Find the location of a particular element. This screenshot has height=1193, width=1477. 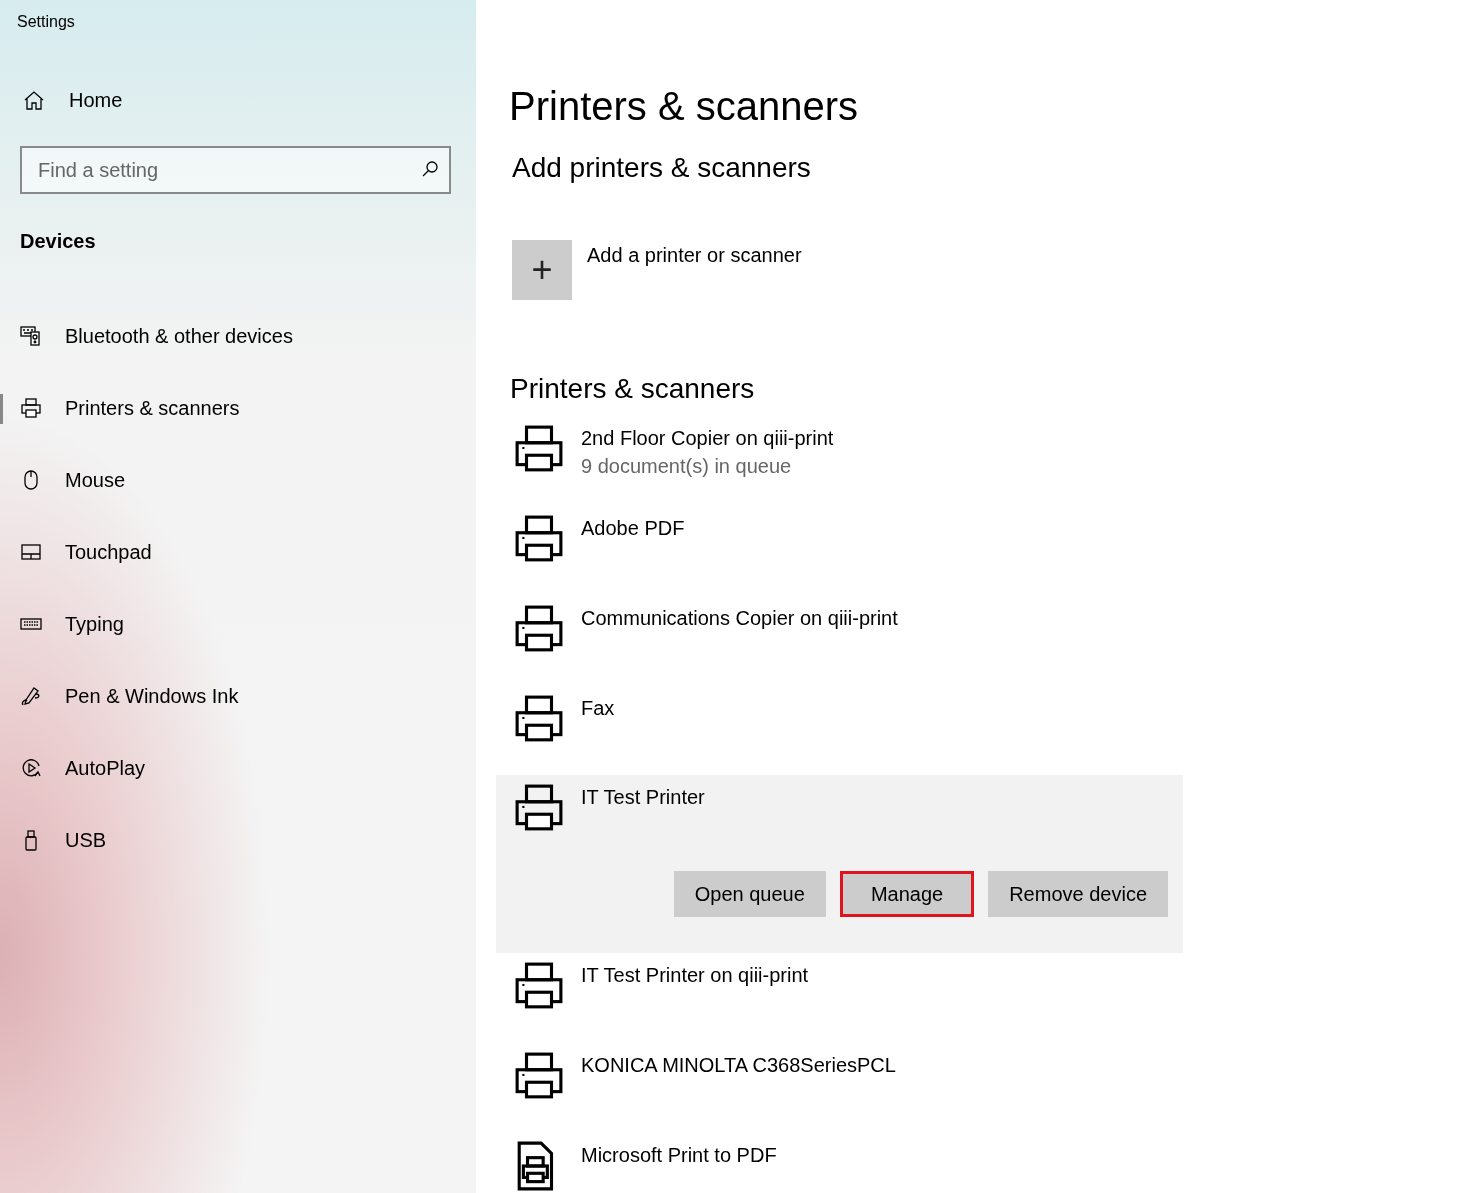

section-heading: Add printers & scanners is located at coordinates (662, 168).